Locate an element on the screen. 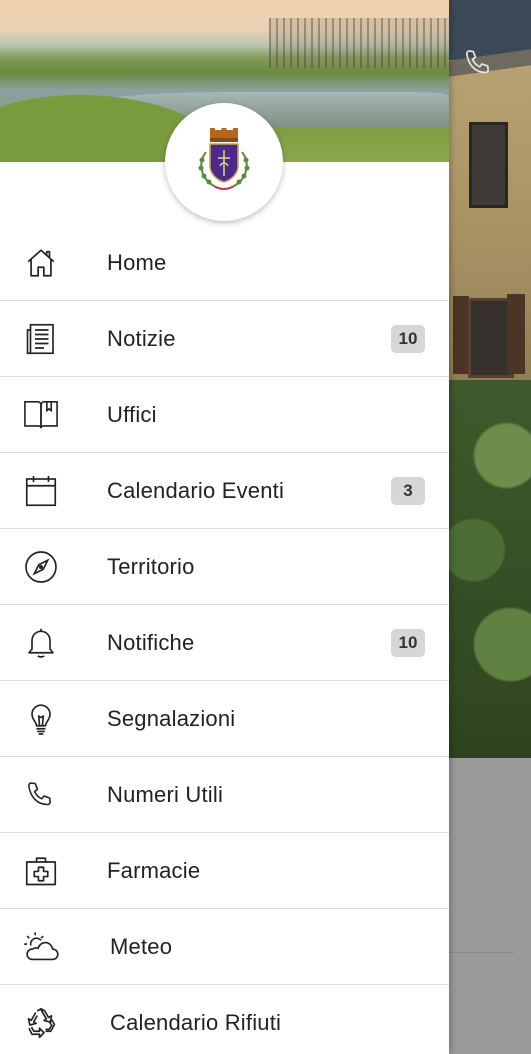 The image size is (531, 1054). menu-item-label: Uffici is located at coordinates (132, 414).